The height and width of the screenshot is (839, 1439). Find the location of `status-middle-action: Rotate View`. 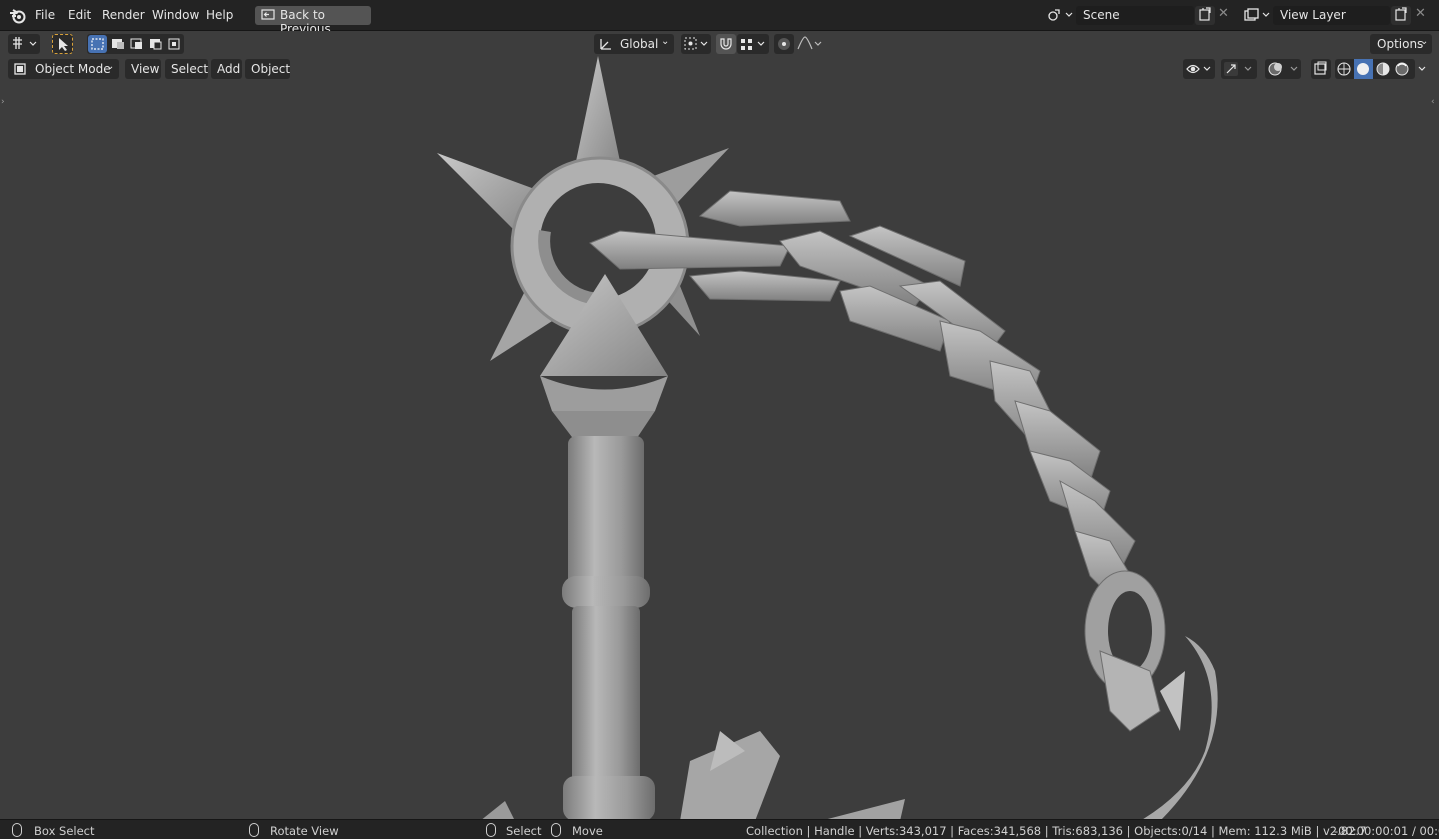

status-middle-action: Rotate View is located at coordinates (304, 831).